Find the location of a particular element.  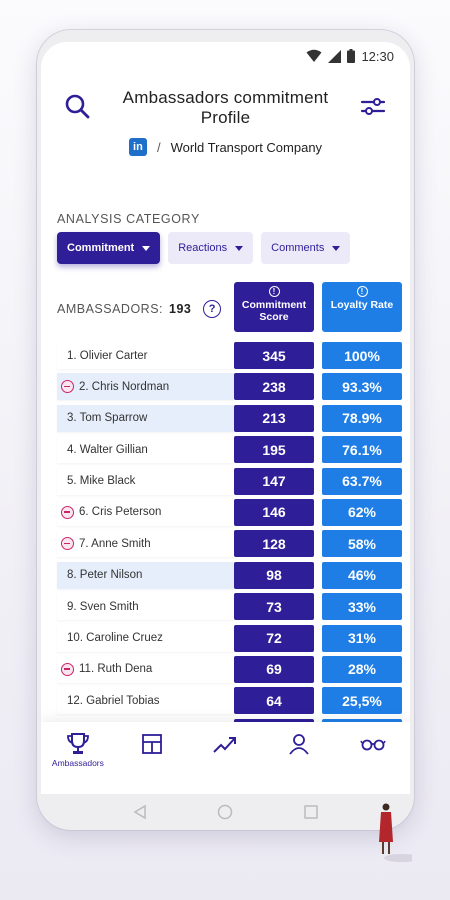

ambassador-name-cell: 5. Mike Black is located at coordinates (146, 481).